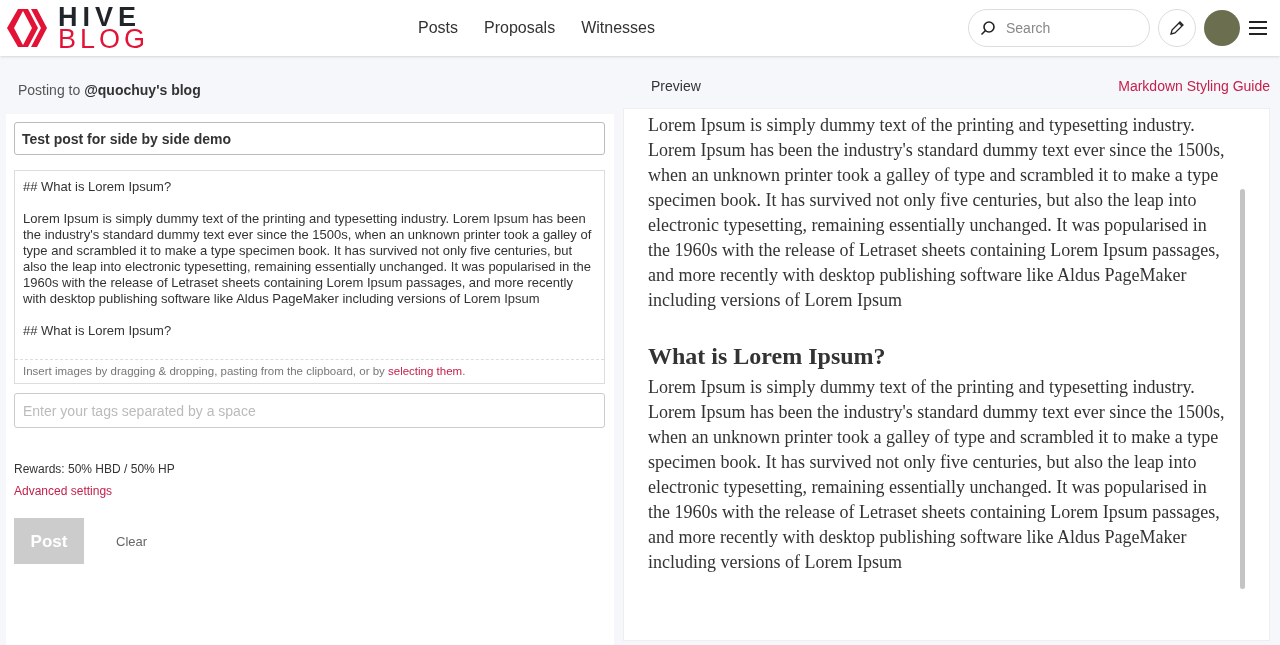 The height and width of the screenshot is (645, 1280). Describe the element at coordinates (309, 265) in the screenshot. I see `body-field: ## What is Lorem Ipsum? Lorem Ipsum is simply dummy text of the printing and typesetting industry. Lorem Ipsum has been the industry's standard dummy text ever since the 1500s, when an unknown printer took a galley of type and scrambled it to make a type specimen book. It has survived not only five centuries, but also the leap into electronic typesetting, remaining essentially unchanged. It was popularised in the 1960s with the release of Letraset sheets containing Lorem Ipsum passages, and more recently with desktop publishing software like Aldus PageMaker including versions of Lorem Ipsum ## What is Lorem Ipsum?` at that location.